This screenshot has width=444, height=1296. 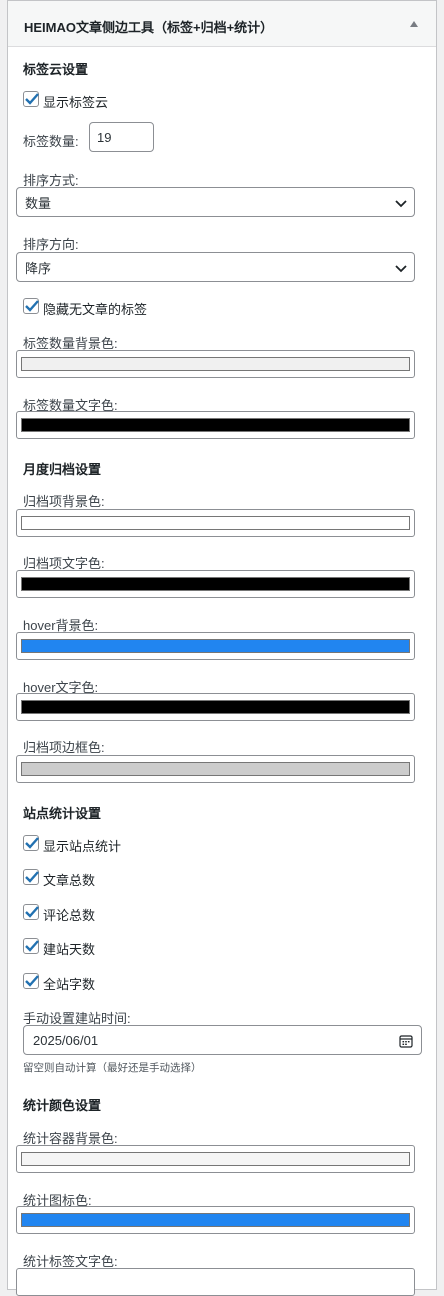 What do you see at coordinates (69, 915) in the screenshot?
I see `comment-total-label: 评论总数` at bounding box center [69, 915].